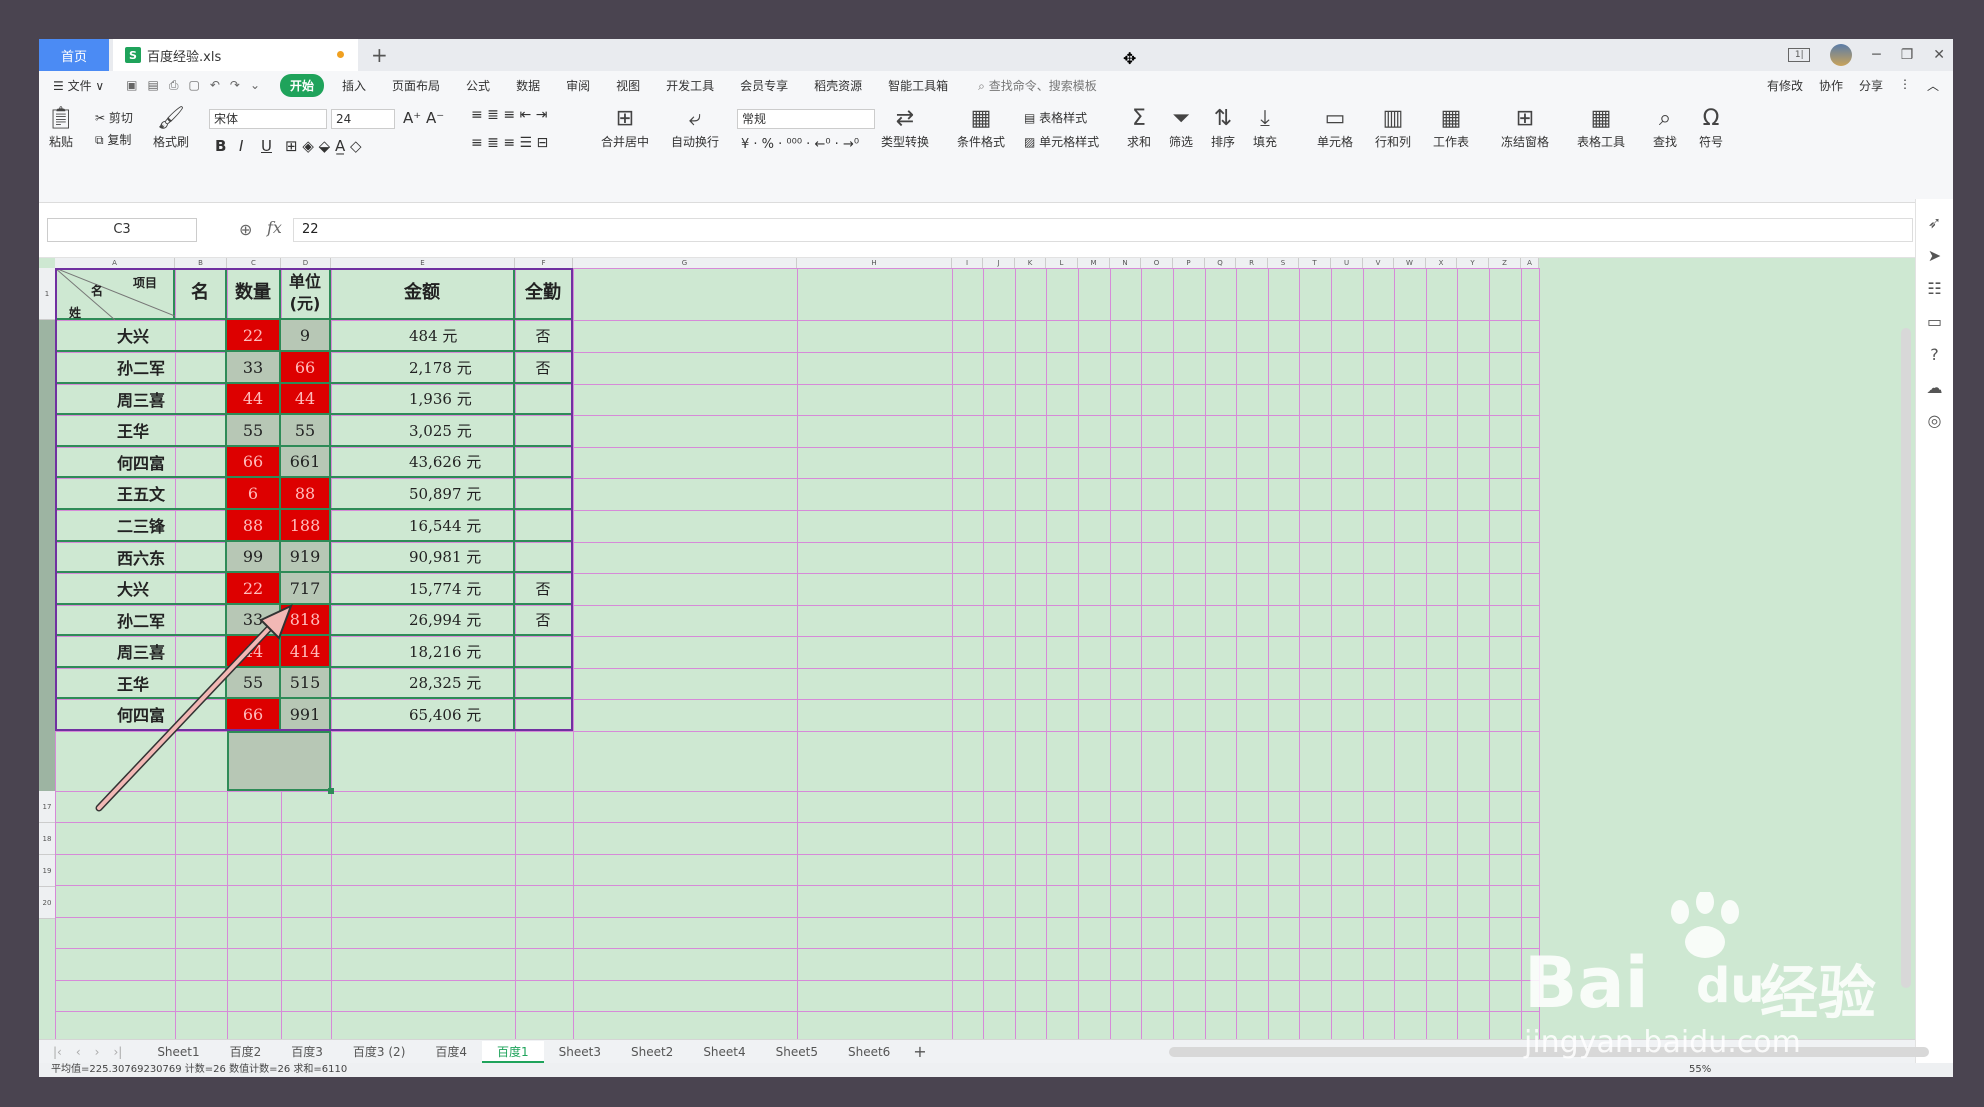 This screenshot has width=1984, height=1107. Describe the element at coordinates (1799, 55) in the screenshot. I see `reading-mode-icon: 1|` at that location.